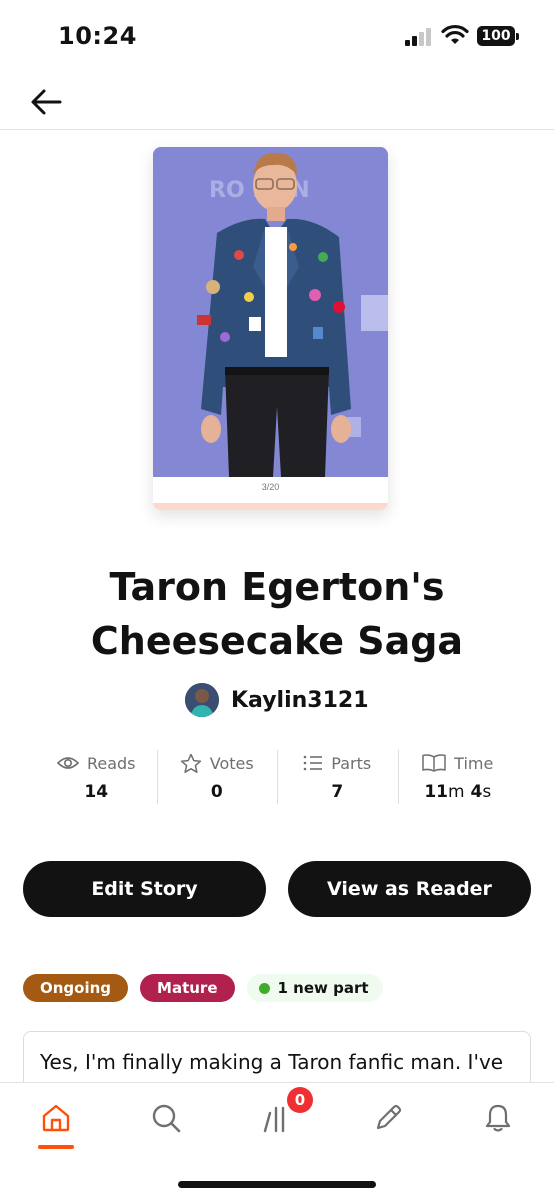 This screenshot has height=1200, width=554. Describe the element at coordinates (277, 1184) in the screenshot. I see `home-indicator` at that location.